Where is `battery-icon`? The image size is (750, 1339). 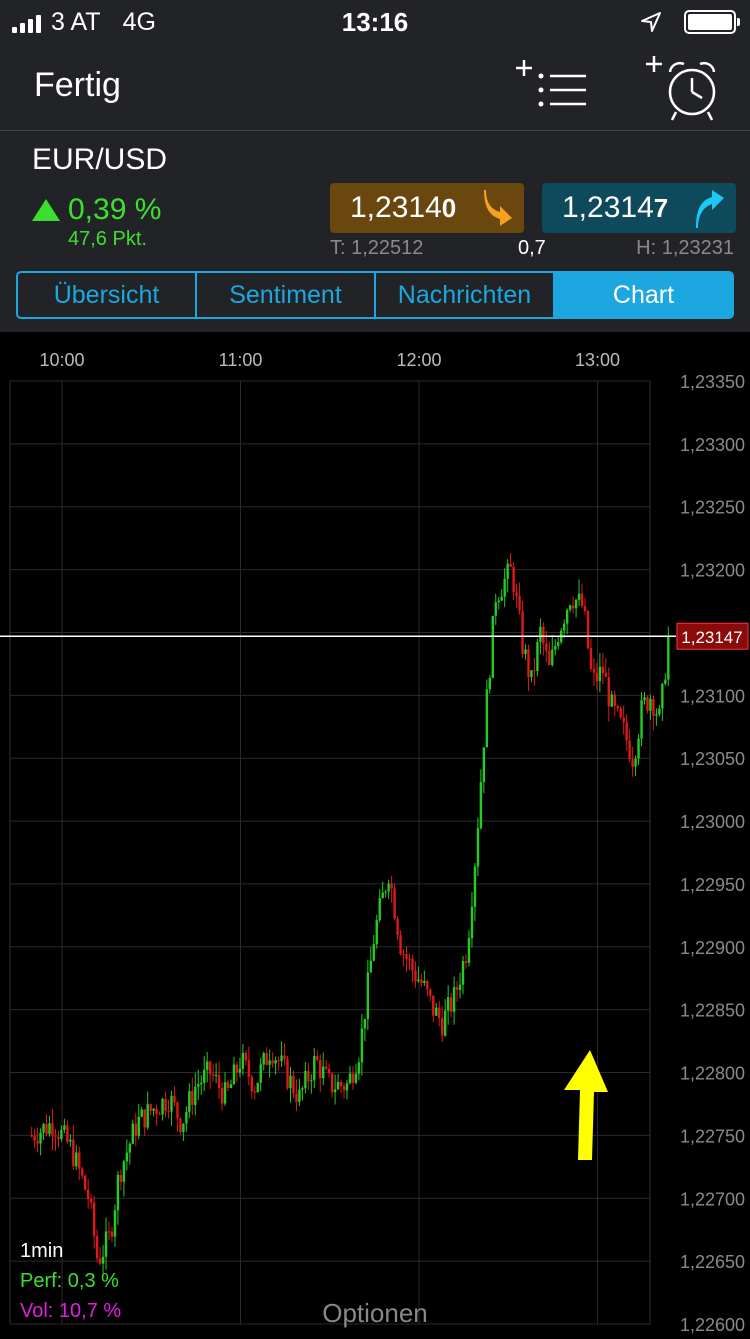 battery-icon is located at coordinates (712, 22).